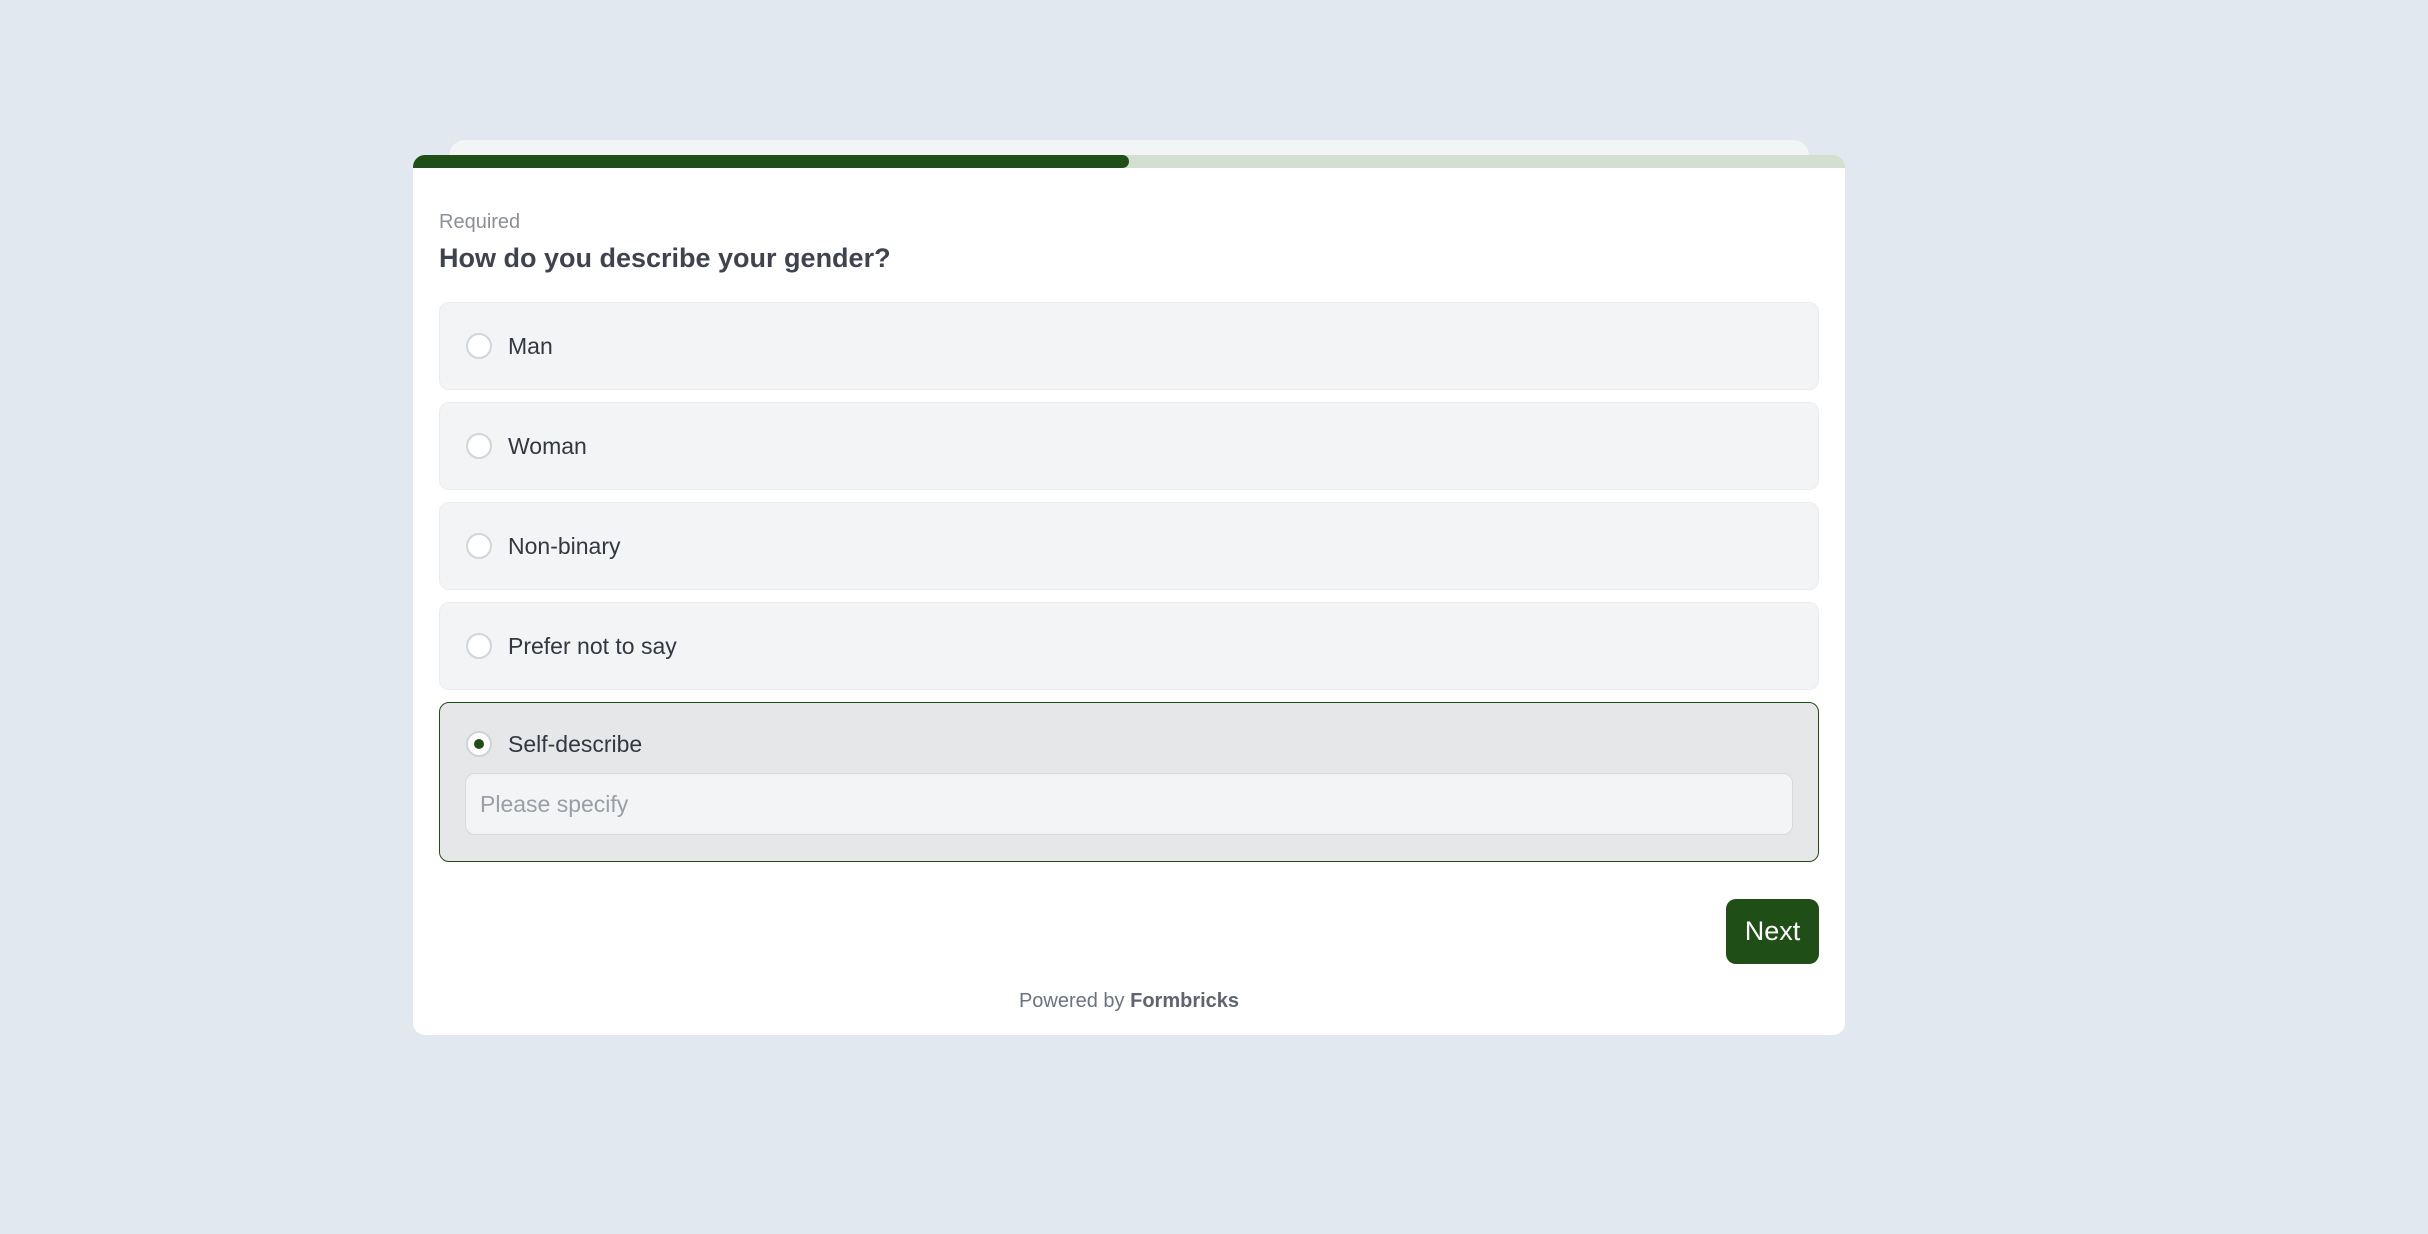 This screenshot has width=2428, height=1234. What do you see at coordinates (575, 744) in the screenshot?
I see `option-label: Self-describe` at bounding box center [575, 744].